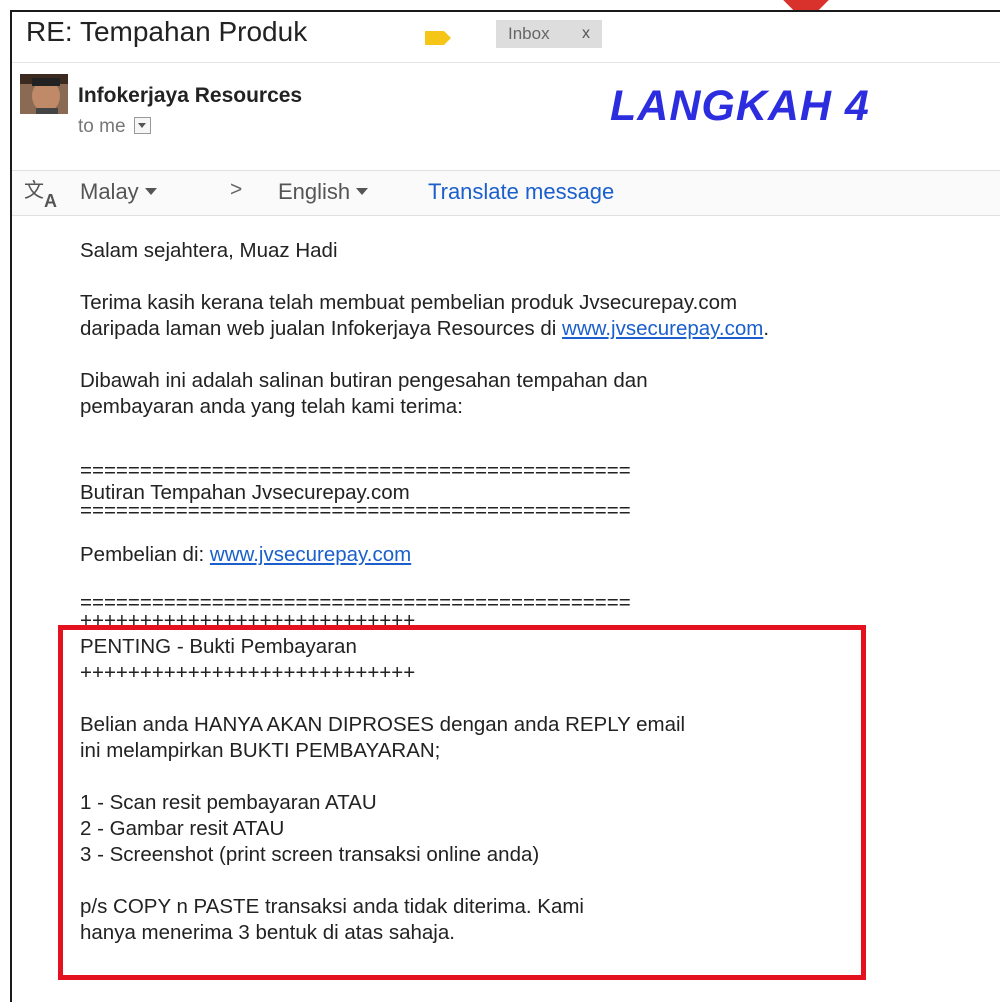 The image size is (1000, 1002). I want to click on recipient-text: to me, so click(102, 126).